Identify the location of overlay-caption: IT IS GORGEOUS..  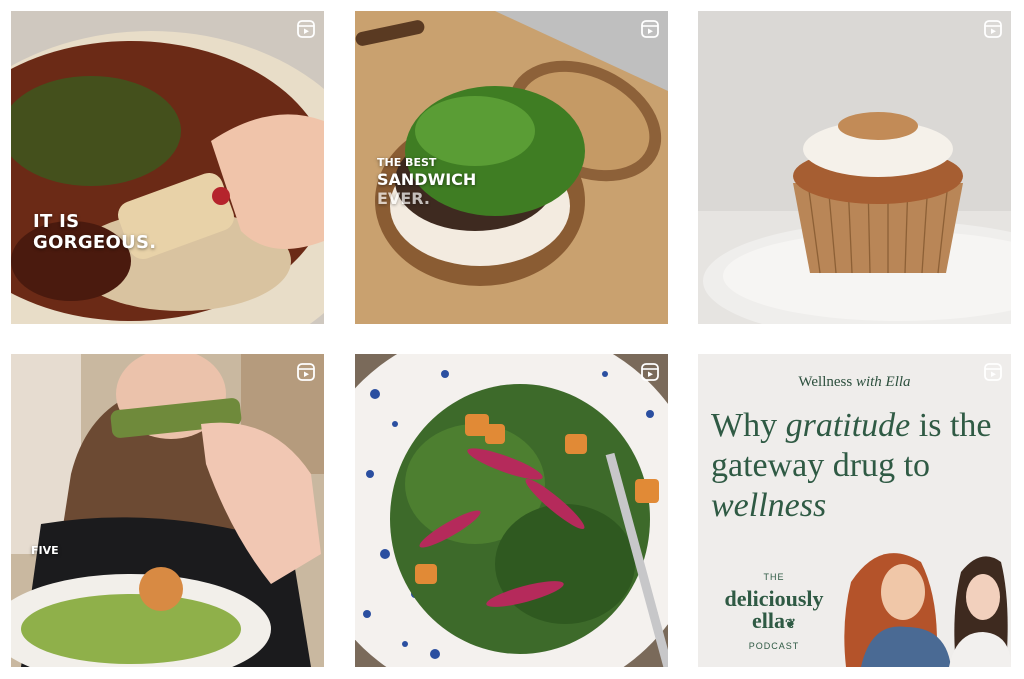
(95, 232).